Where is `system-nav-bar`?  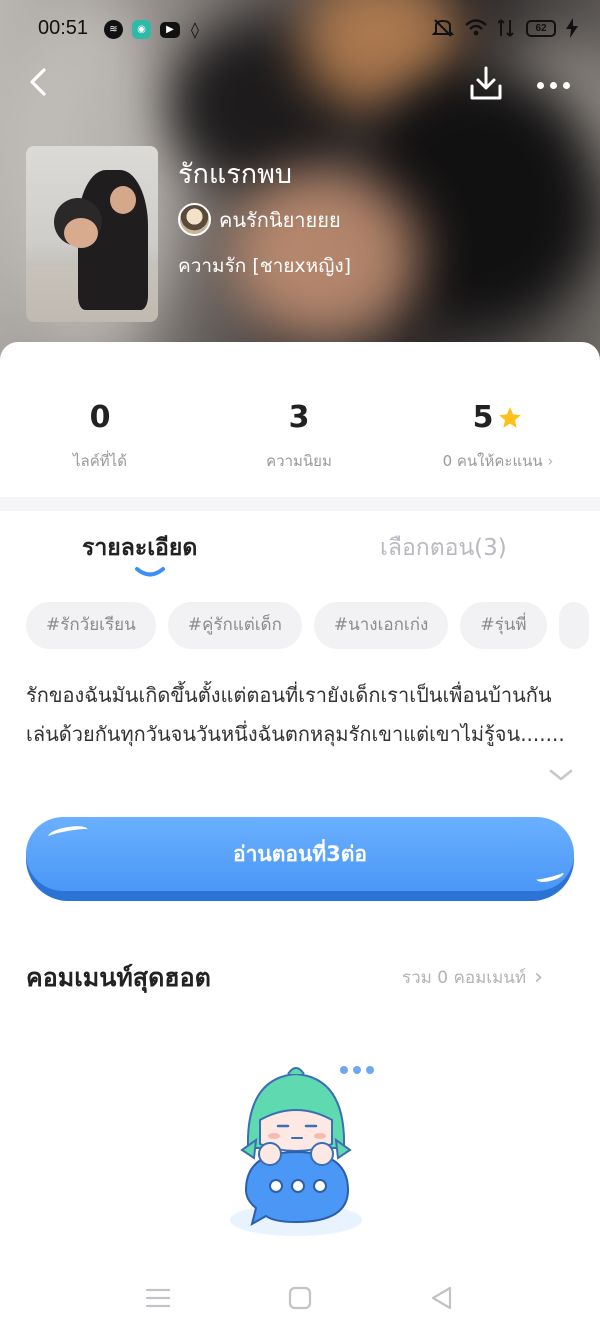 system-nav-bar is located at coordinates (300, 1297).